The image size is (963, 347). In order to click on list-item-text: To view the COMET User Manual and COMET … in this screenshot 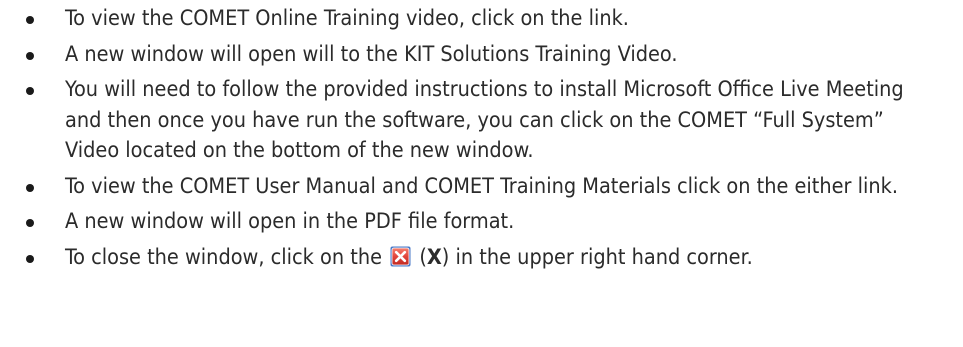, I will do `click(481, 186)`.